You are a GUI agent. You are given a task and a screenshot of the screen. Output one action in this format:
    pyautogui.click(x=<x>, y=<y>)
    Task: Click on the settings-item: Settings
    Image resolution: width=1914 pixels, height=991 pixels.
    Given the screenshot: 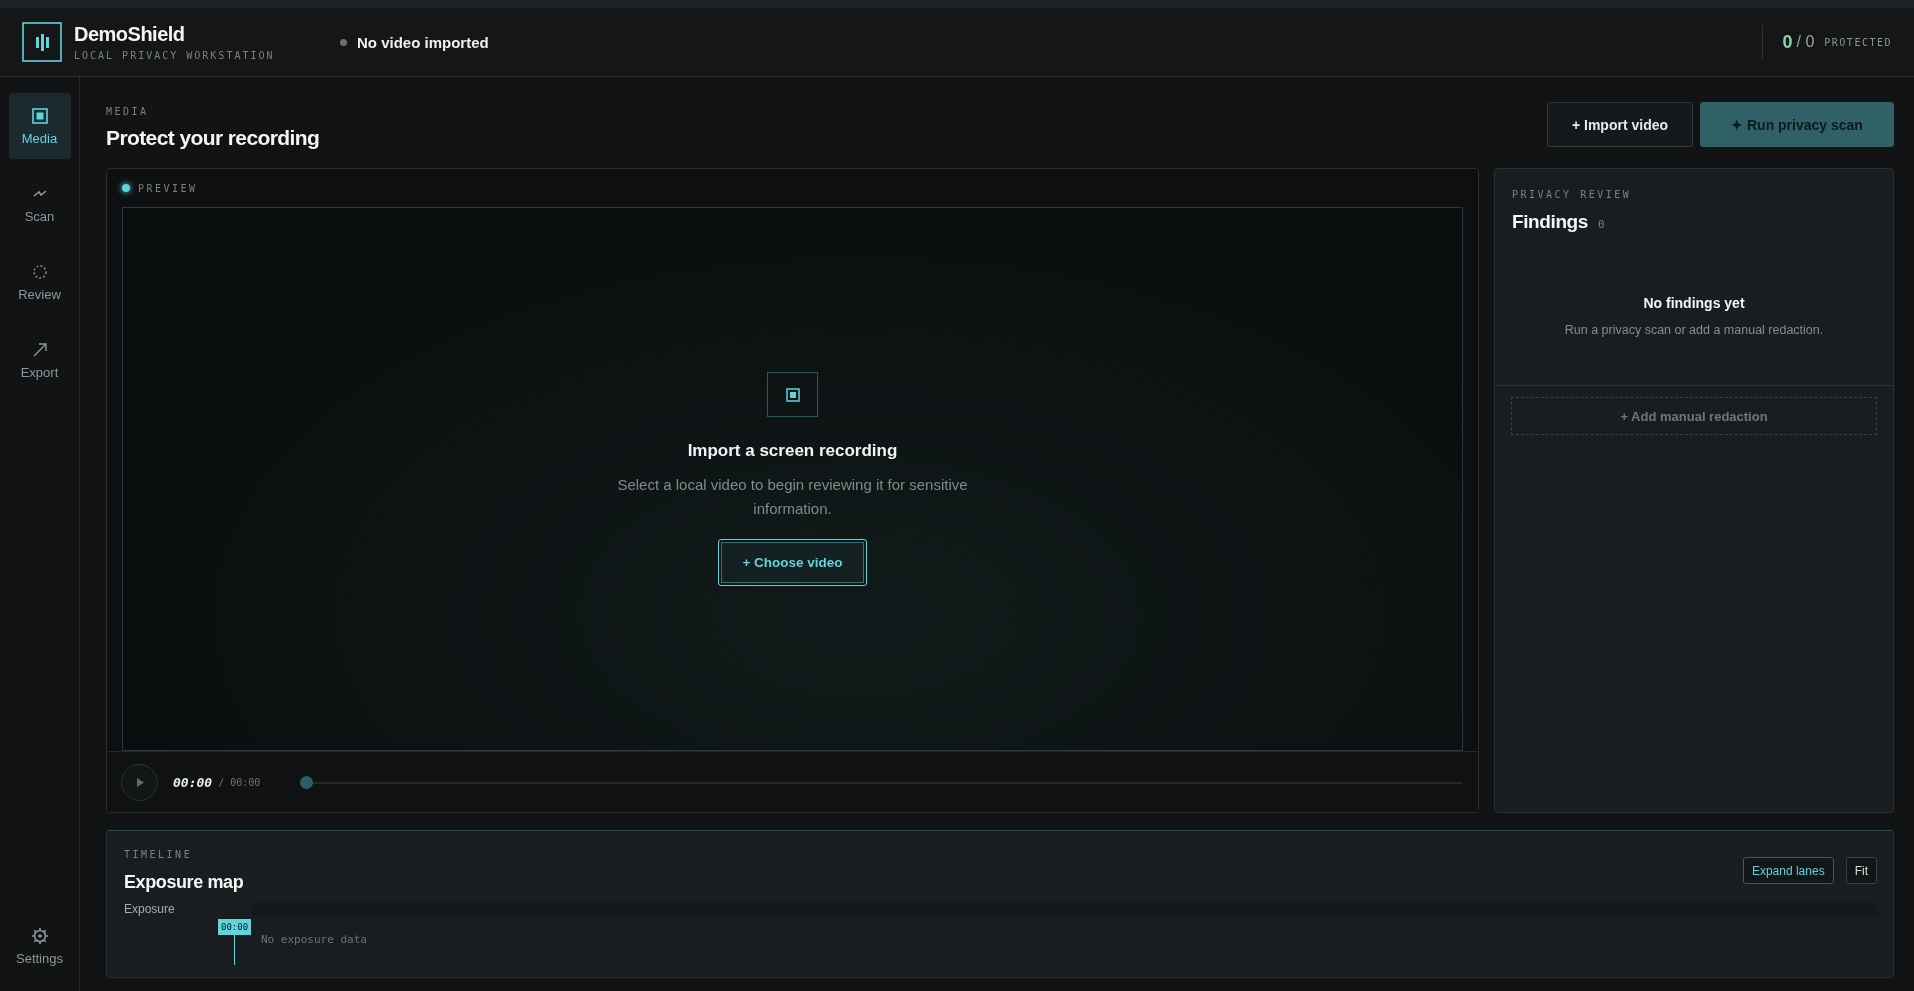 What is the action you would take?
    pyautogui.click(x=39, y=946)
    